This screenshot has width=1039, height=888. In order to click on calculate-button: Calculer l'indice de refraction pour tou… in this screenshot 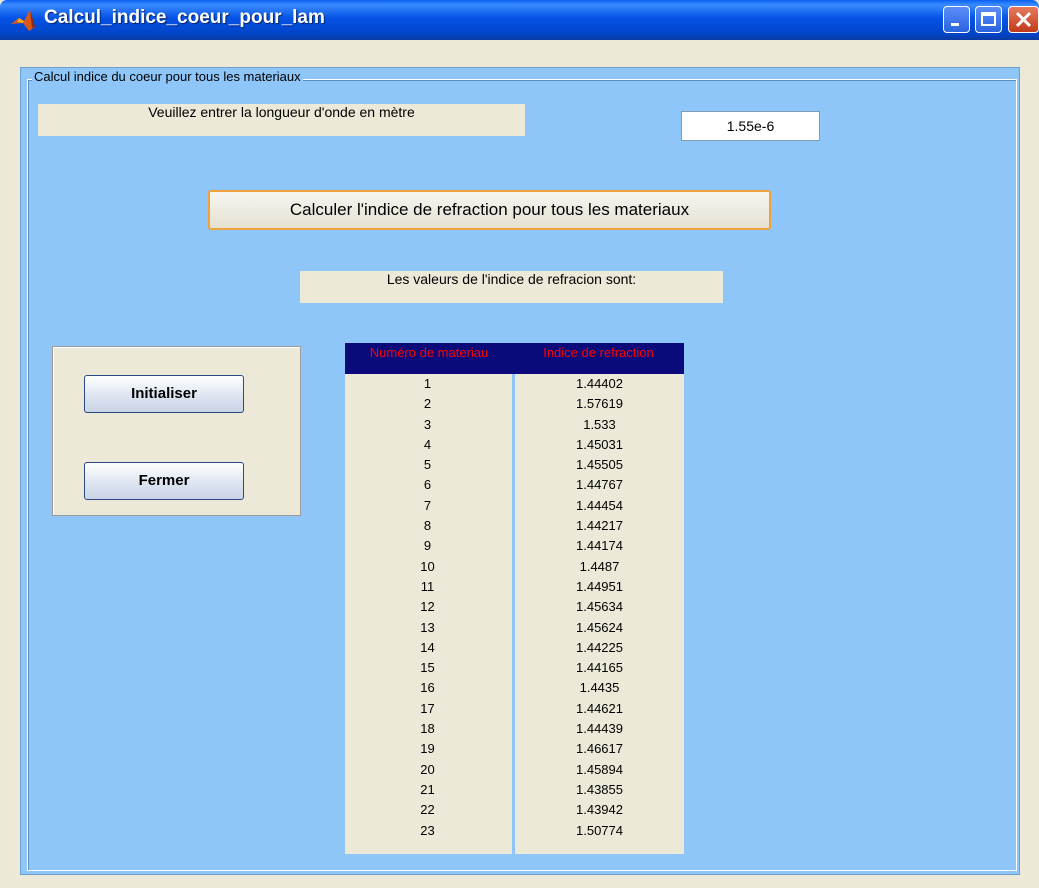, I will do `click(489, 210)`.